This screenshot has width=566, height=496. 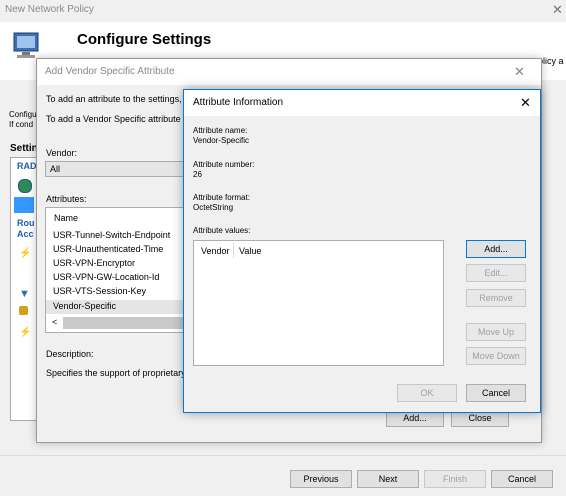 I want to click on tree-rad-label: RAD, so click(x=27, y=166).